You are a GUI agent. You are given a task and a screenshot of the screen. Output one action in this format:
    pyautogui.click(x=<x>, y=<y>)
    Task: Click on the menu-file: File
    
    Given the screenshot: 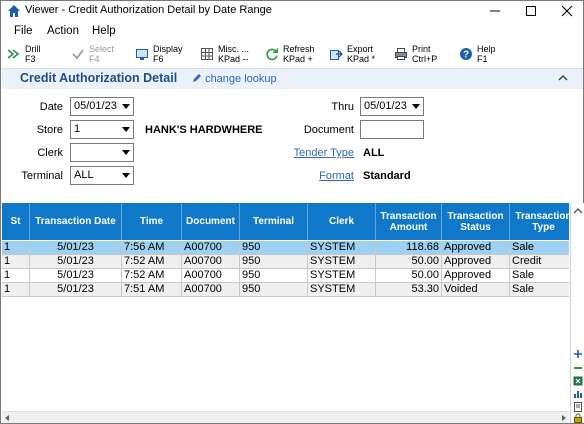 What is the action you would take?
    pyautogui.click(x=23, y=31)
    